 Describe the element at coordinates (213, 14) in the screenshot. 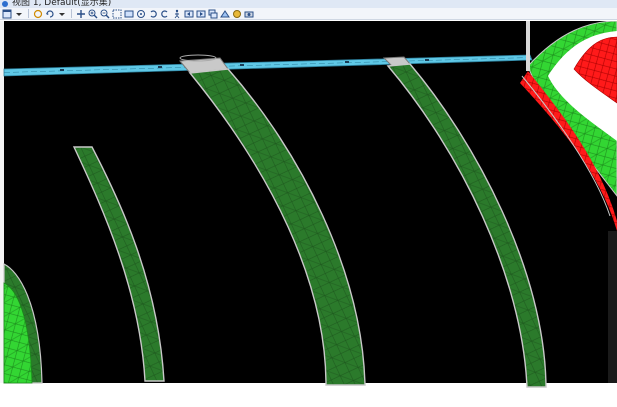

I see `copy-view-icon` at that location.